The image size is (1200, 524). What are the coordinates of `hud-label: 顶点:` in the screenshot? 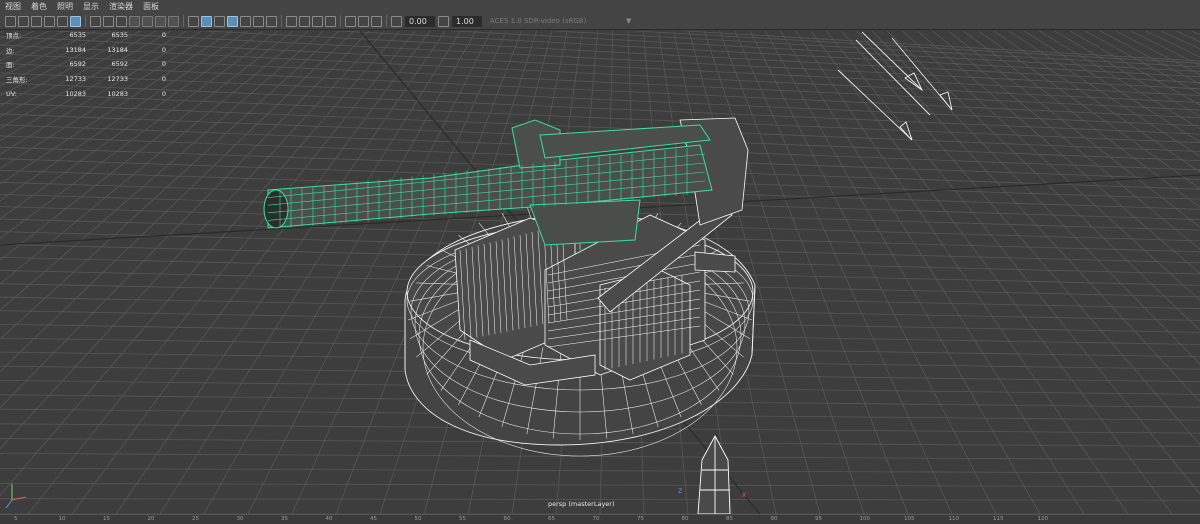 It's located at (14, 36).